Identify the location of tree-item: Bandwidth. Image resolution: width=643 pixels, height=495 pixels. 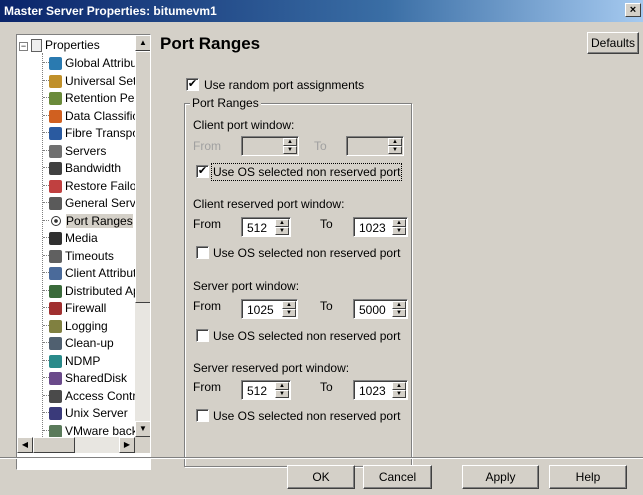
(82, 168).